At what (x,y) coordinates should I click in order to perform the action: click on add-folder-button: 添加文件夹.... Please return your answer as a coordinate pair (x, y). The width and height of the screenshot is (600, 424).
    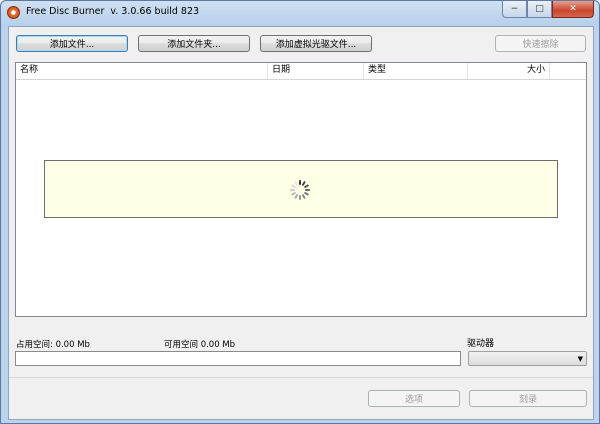
    Looking at the image, I should click on (194, 43).